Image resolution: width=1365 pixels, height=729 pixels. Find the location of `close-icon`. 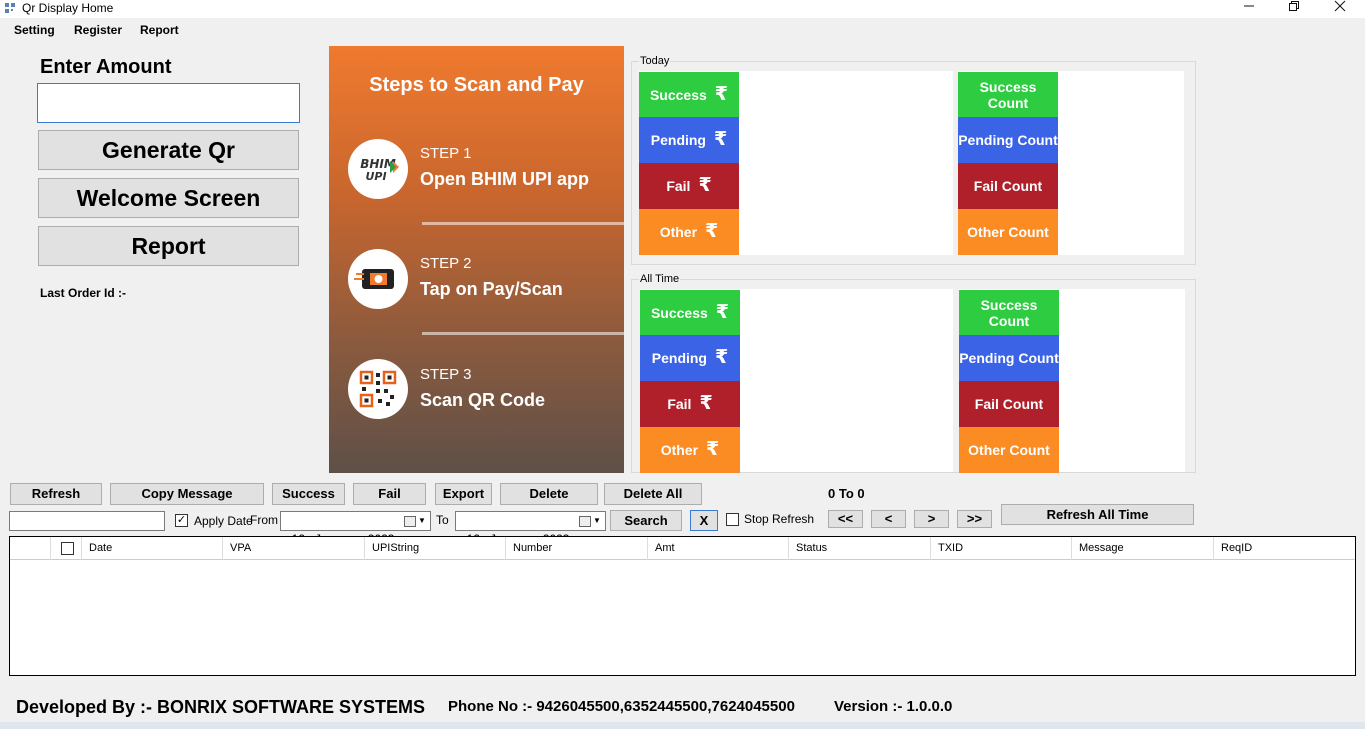

close-icon is located at coordinates (1340, 6).